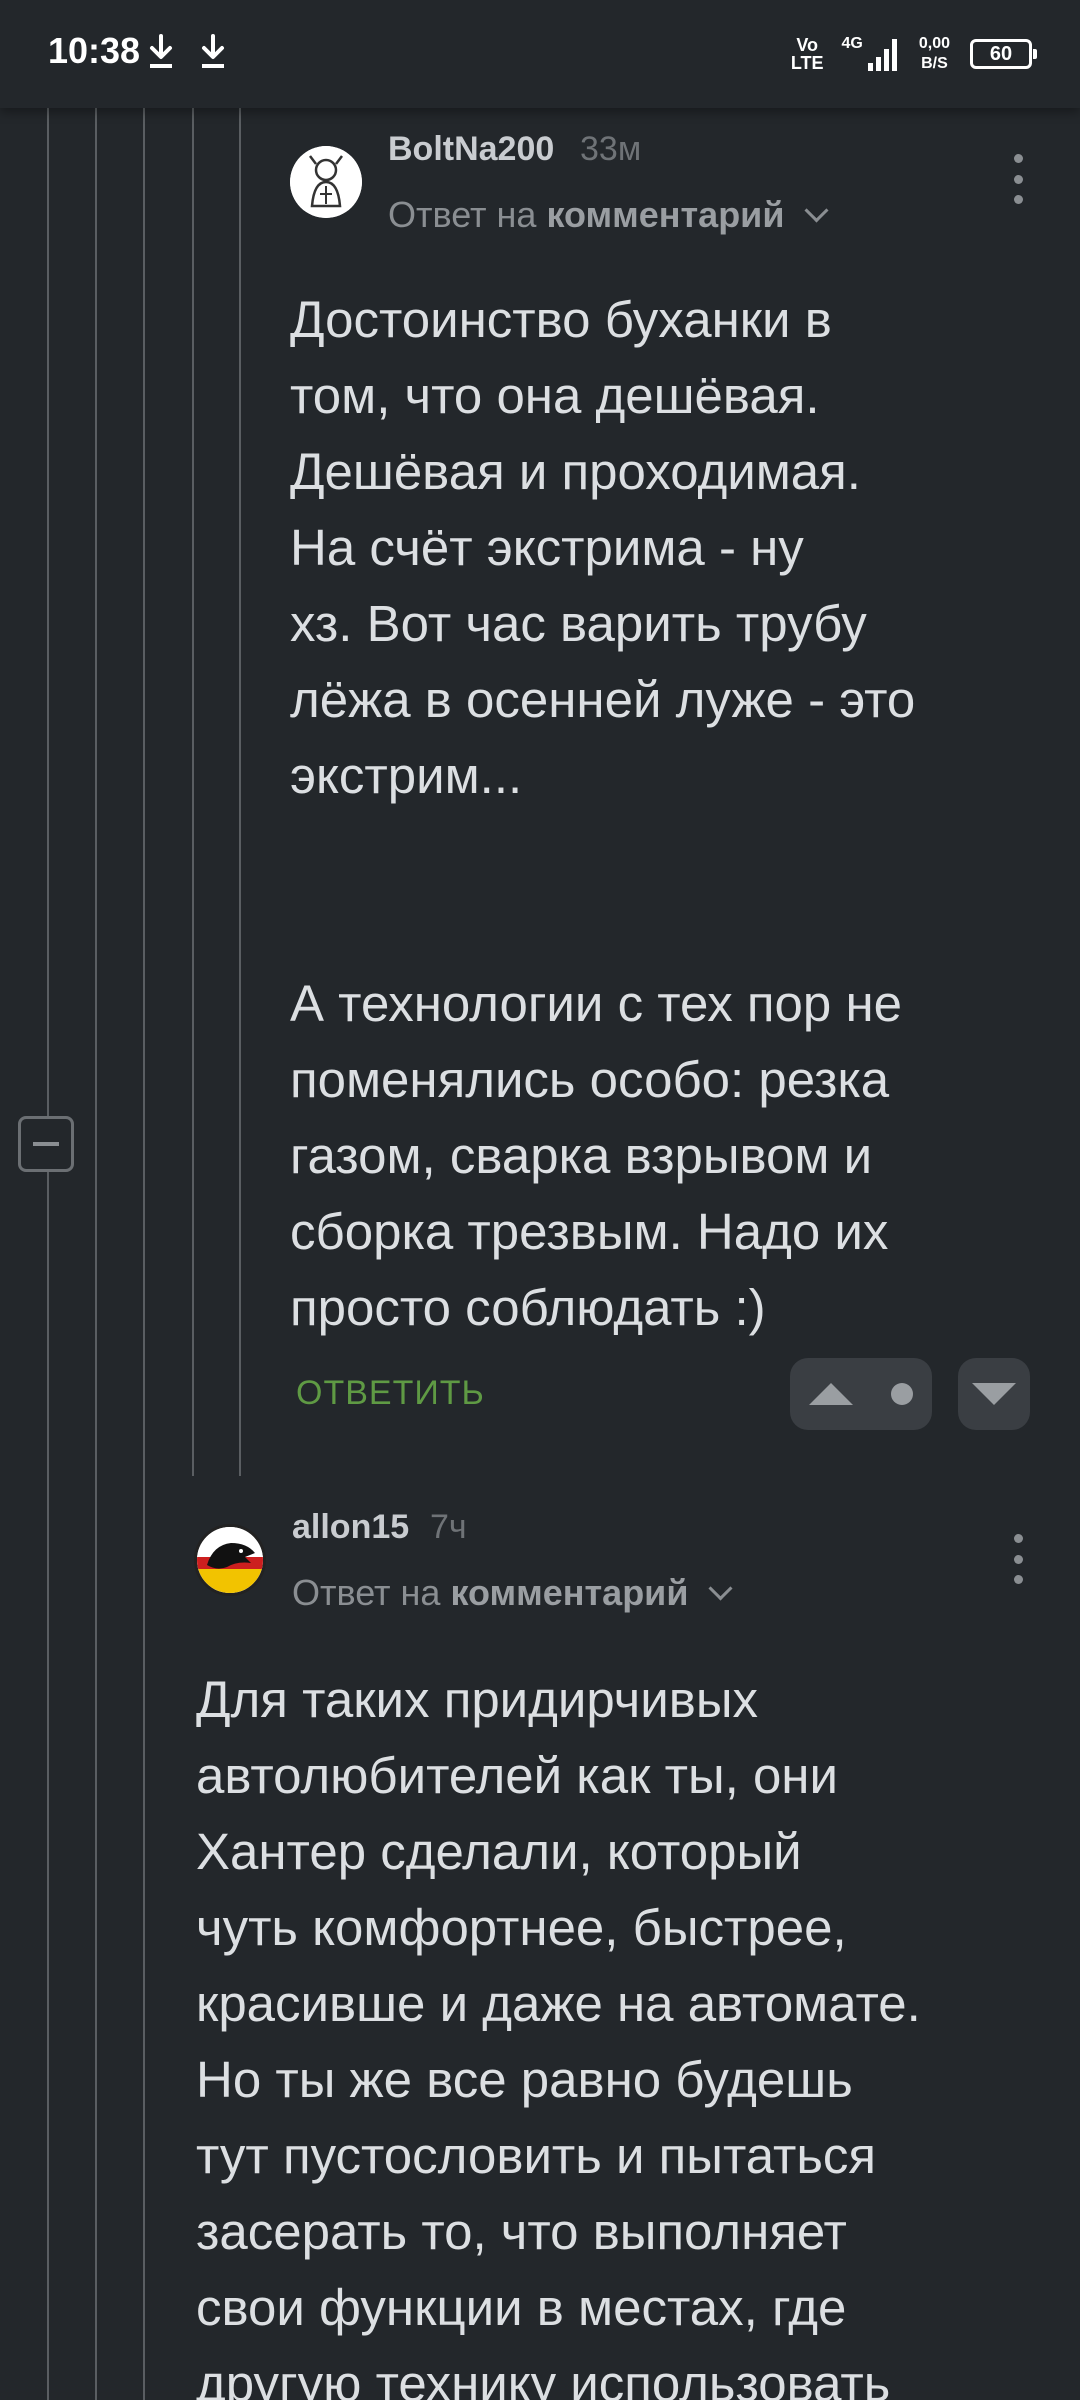  What do you see at coordinates (540, 54) in the screenshot?
I see `status-bar: 10:38 Vo LTE 4G 0,00 B/S 60` at bounding box center [540, 54].